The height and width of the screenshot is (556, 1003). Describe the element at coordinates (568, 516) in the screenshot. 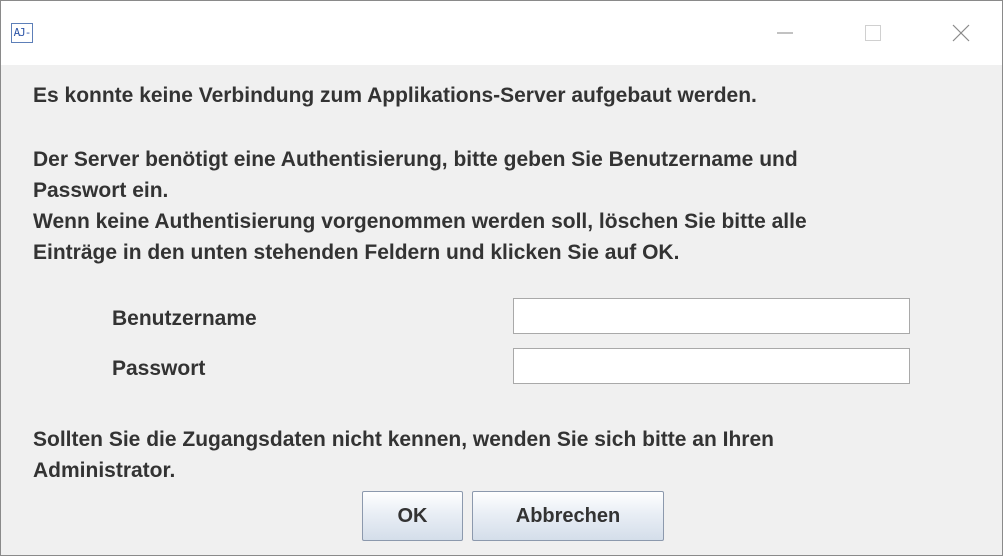

I see `cancel-button: Abbrechen` at that location.